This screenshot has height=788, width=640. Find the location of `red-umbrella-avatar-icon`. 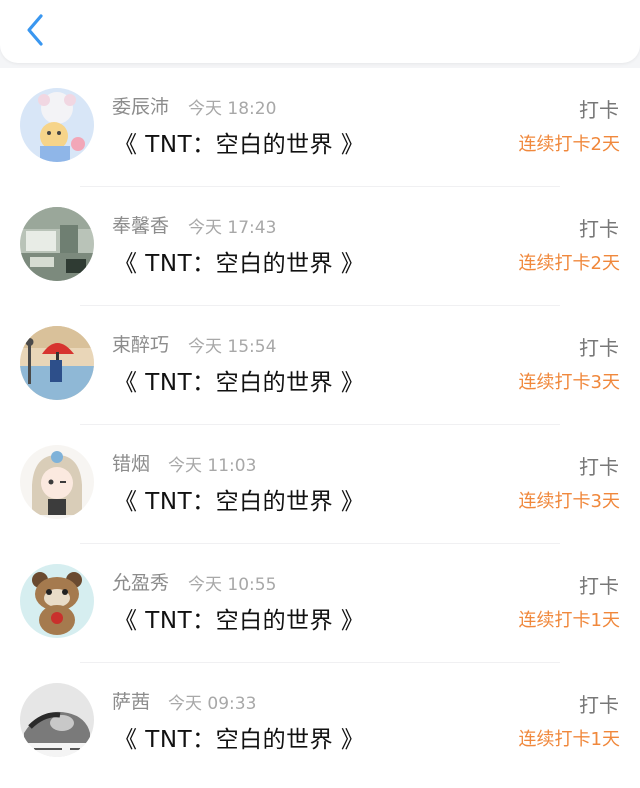

red-umbrella-avatar-icon is located at coordinates (57, 363).